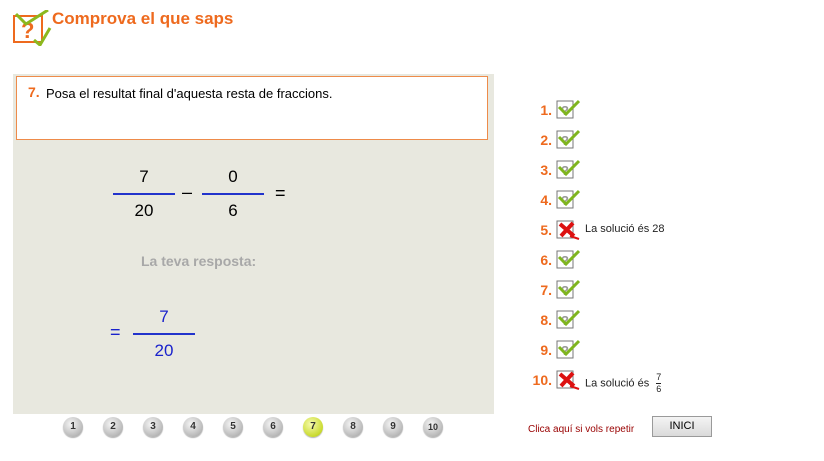  What do you see at coordinates (199, 261) in the screenshot?
I see `answer-label: La teva resposta:` at bounding box center [199, 261].